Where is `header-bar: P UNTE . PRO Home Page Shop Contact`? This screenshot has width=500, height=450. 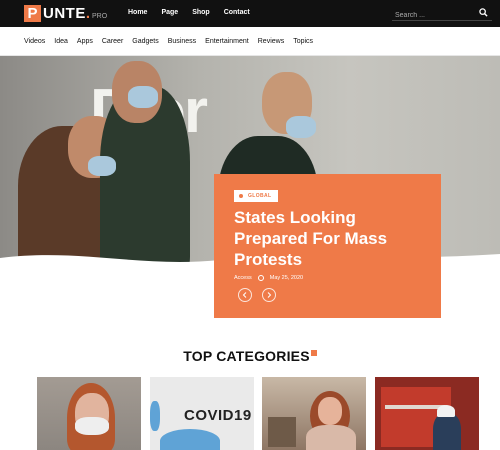
header-bar: P UNTE . PRO Home Page Shop Contact is located at coordinates (250, 13).